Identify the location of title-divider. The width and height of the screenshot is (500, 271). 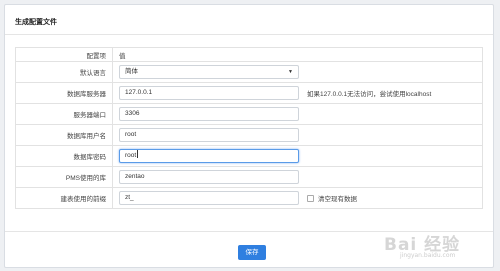
(249, 34).